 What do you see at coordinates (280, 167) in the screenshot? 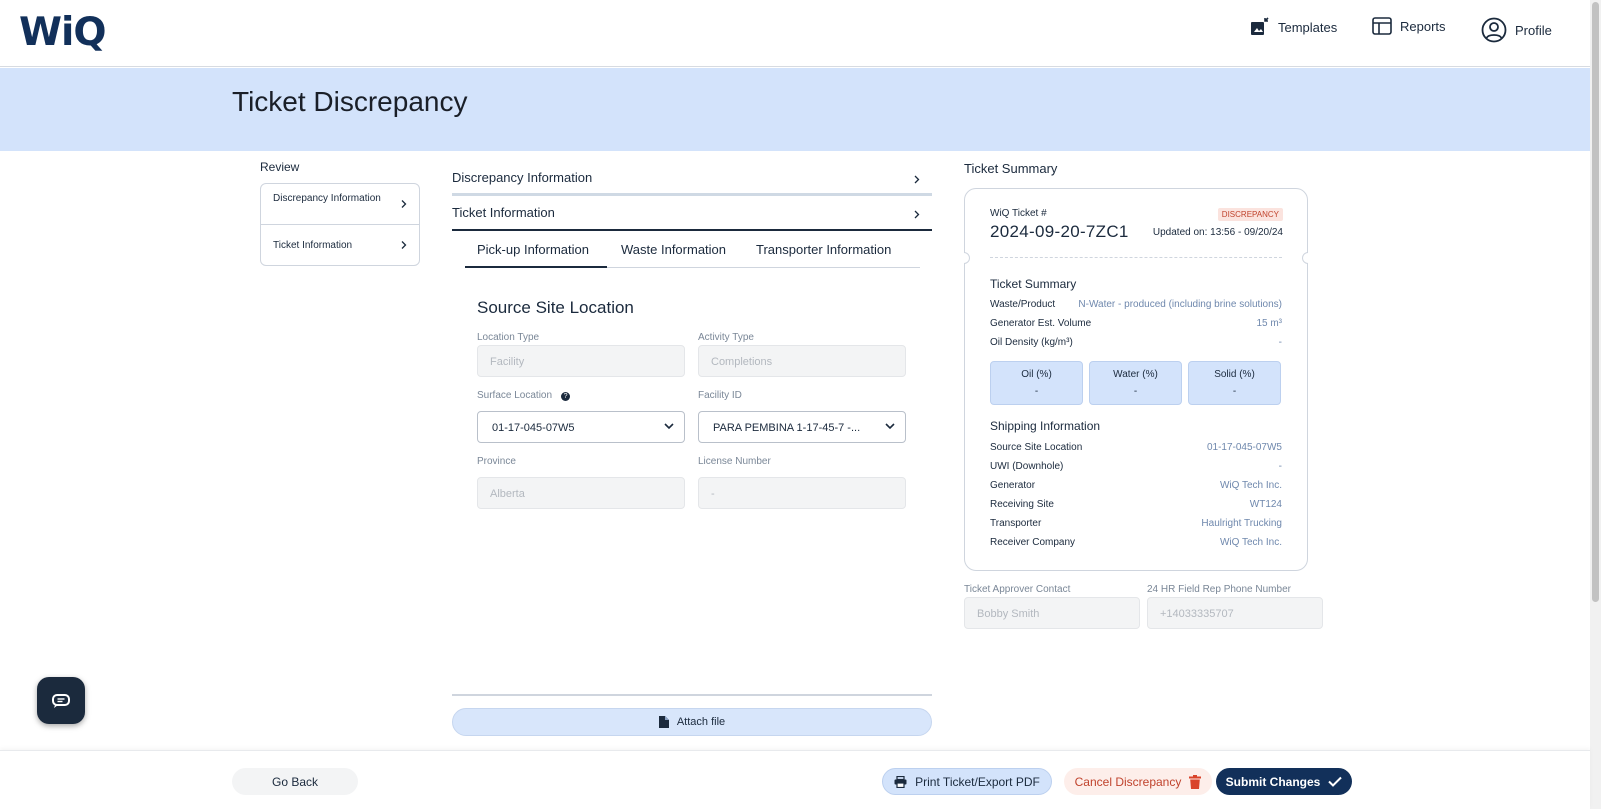
I see `review-label: Review` at bounding box center [280, 167].